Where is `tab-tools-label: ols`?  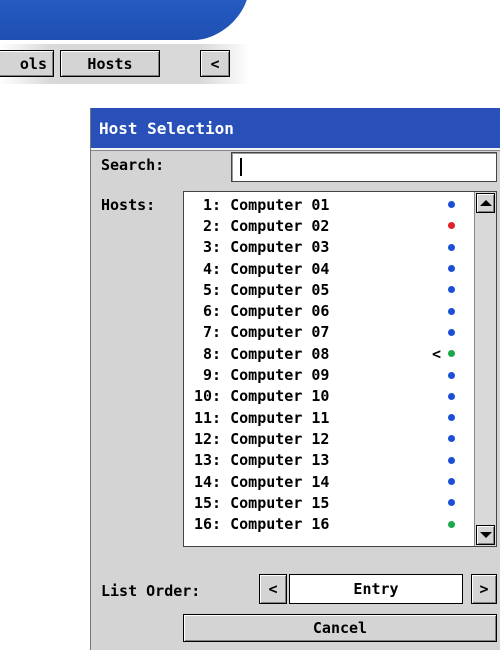
tab-tools-label: ols is located at coordinates (33, 63).